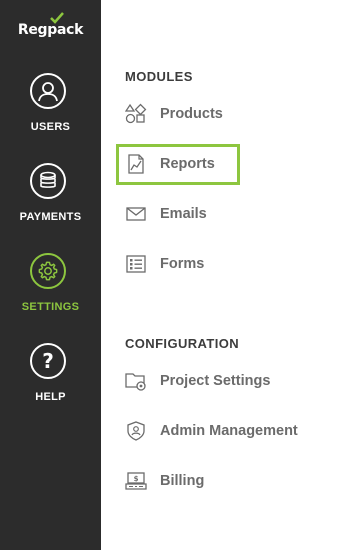 The width and height of the screenshot is (350, 550). What do you see at coordinates (182, 343) in the screenshot?
I see `configuration-heading: CONFIGURATION` at bounding box center [182, 343].